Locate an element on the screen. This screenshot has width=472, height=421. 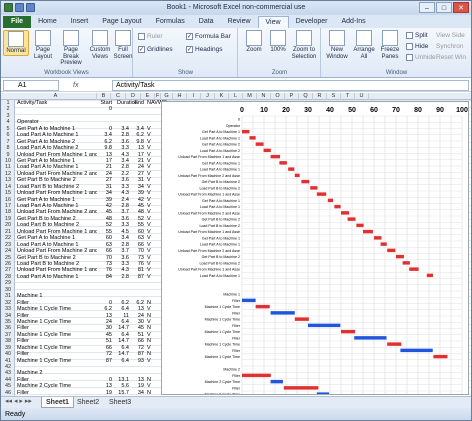
x-tick-label: 100 is located at coordinates (462, 110).